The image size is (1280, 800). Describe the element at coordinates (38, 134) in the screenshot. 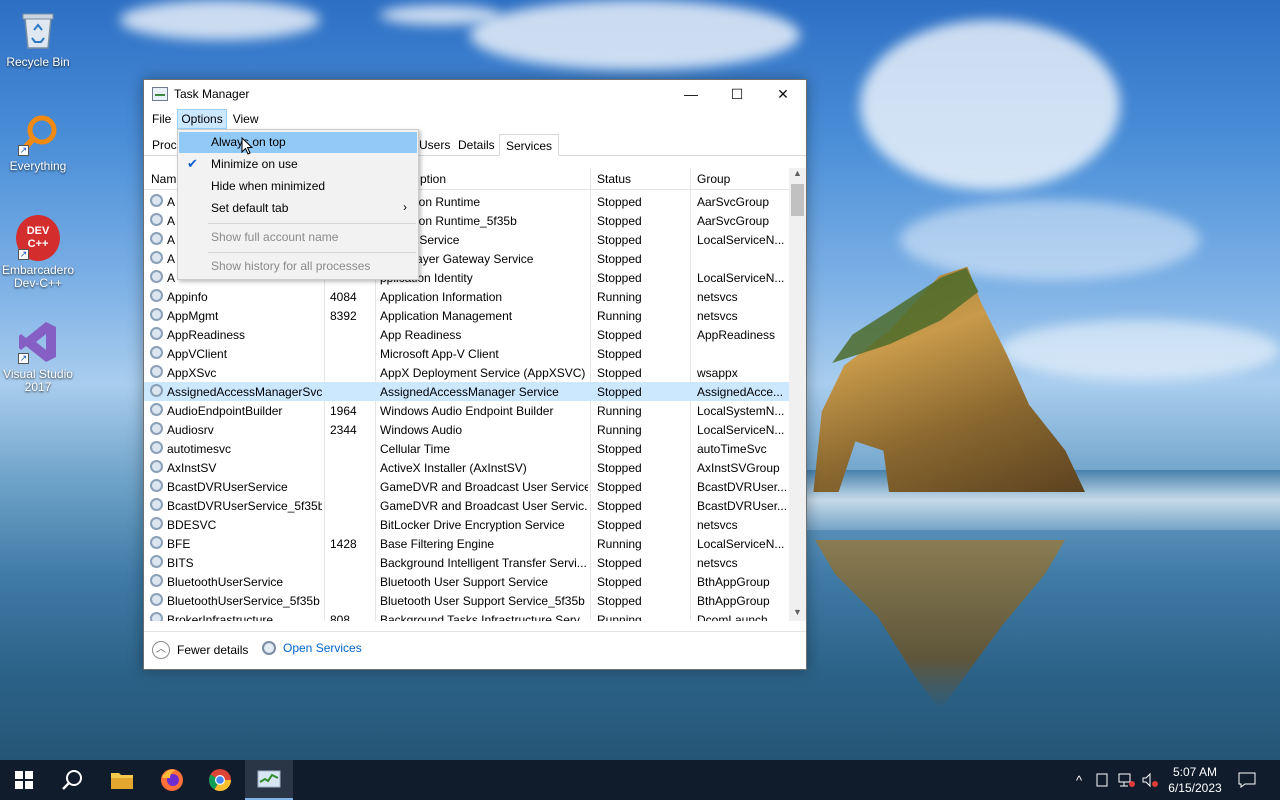

I see `everything-search-icon: ↗` at that location.